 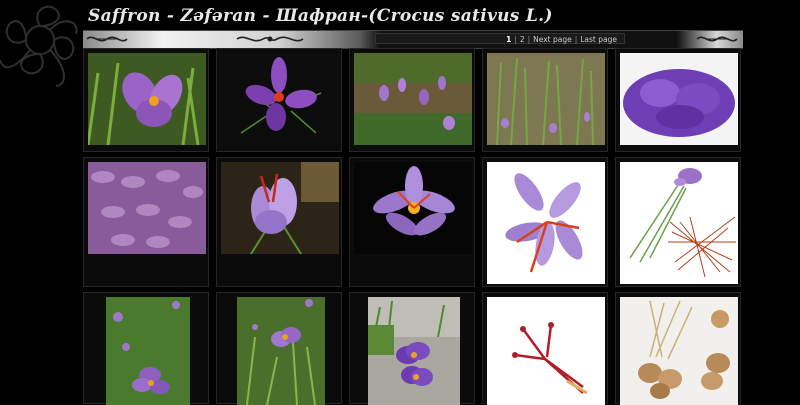 I want to click on thumbnail-crocus-pile, so click(x=679, y=99).